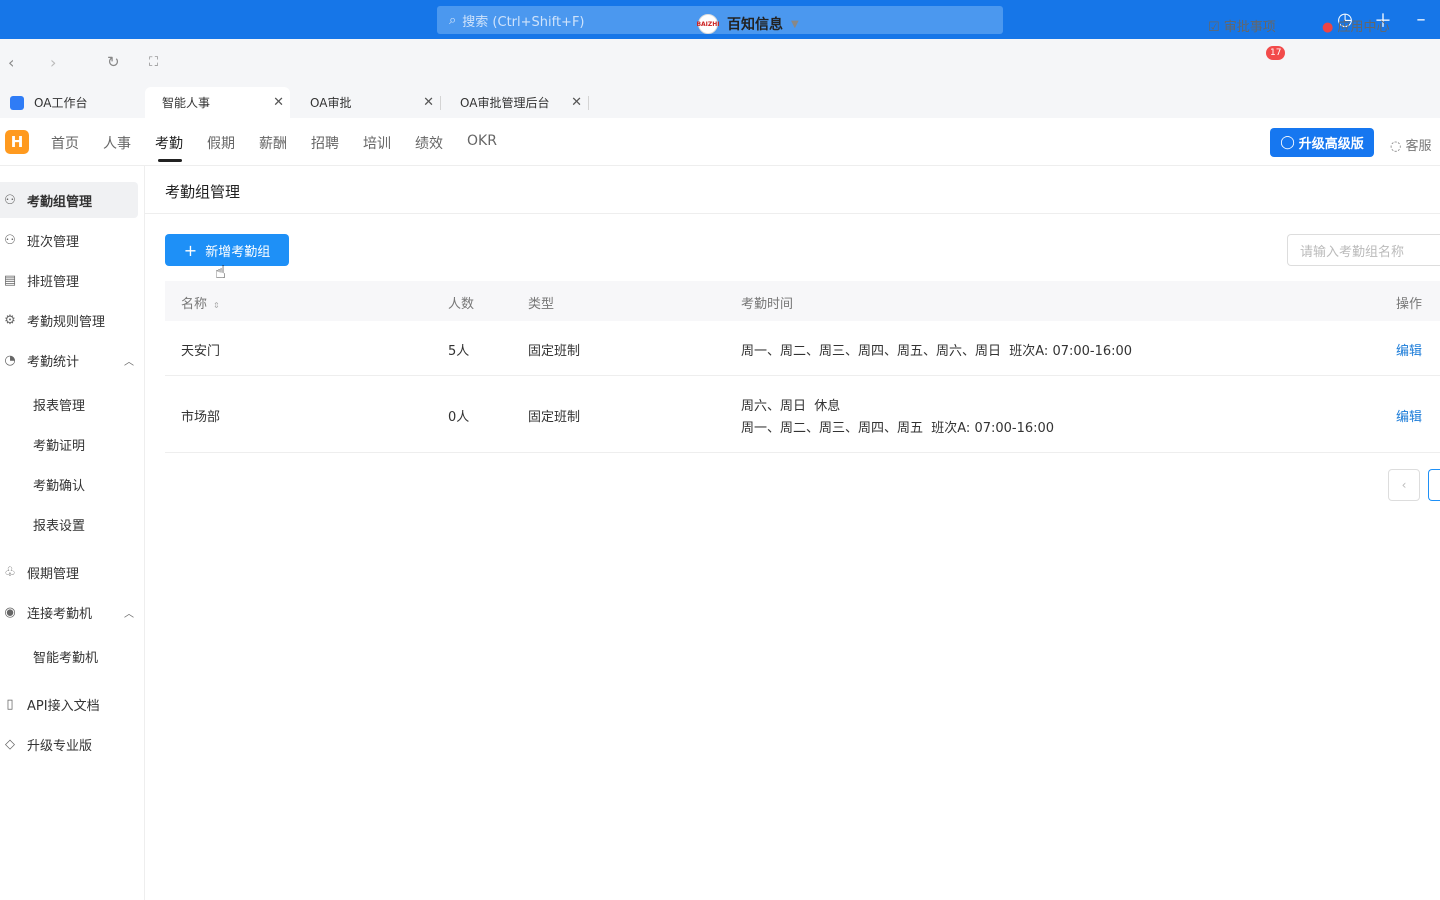  Describe the element at coordinates (203, 192) in the screenshot. I see `page-title: 考勤组管理` at that location.